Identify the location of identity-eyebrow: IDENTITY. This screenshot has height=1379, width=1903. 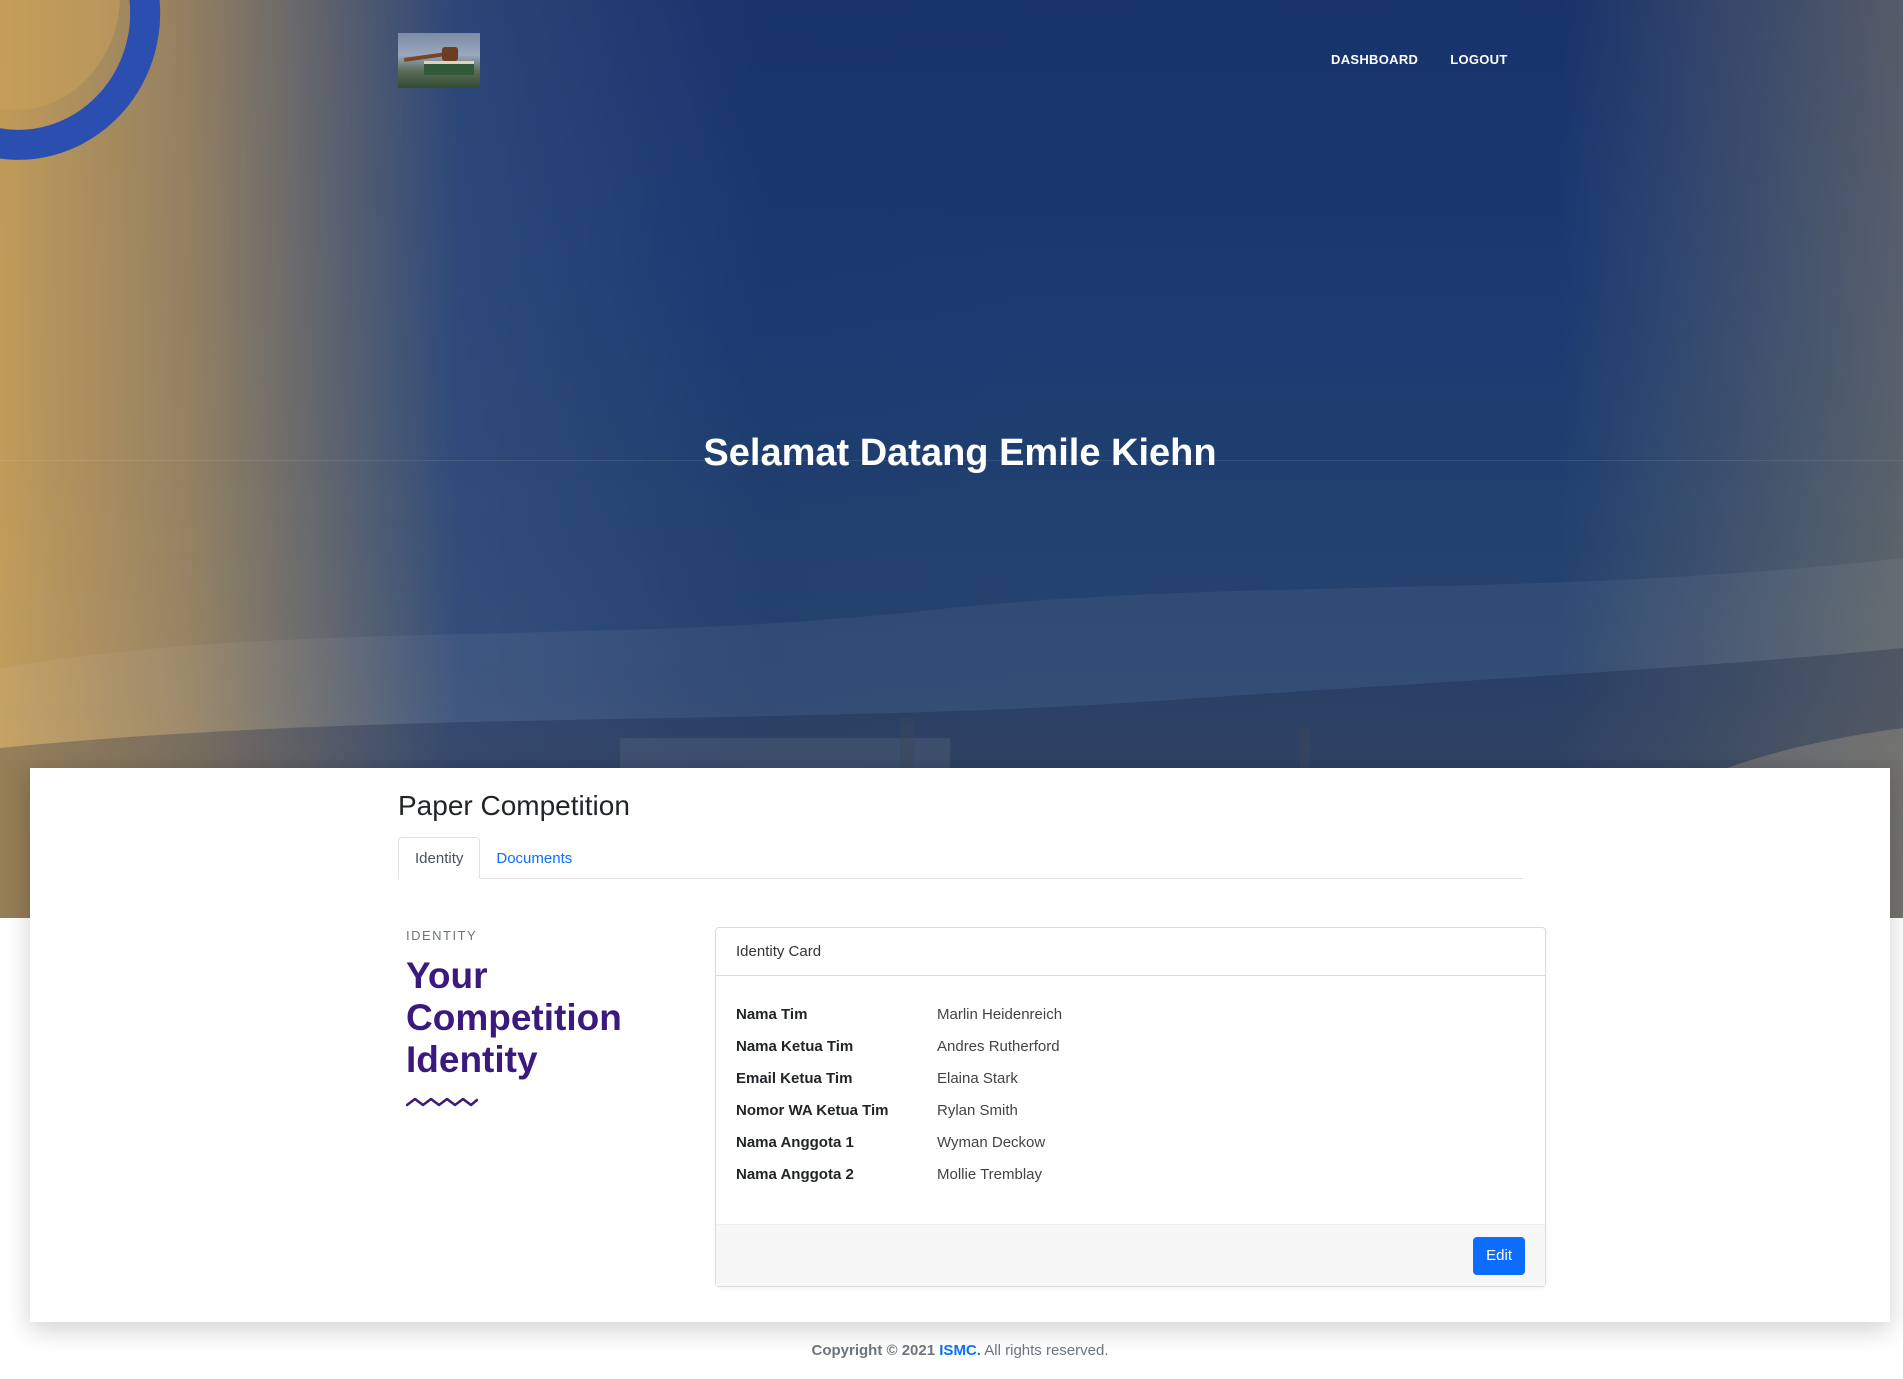
(442, 935).